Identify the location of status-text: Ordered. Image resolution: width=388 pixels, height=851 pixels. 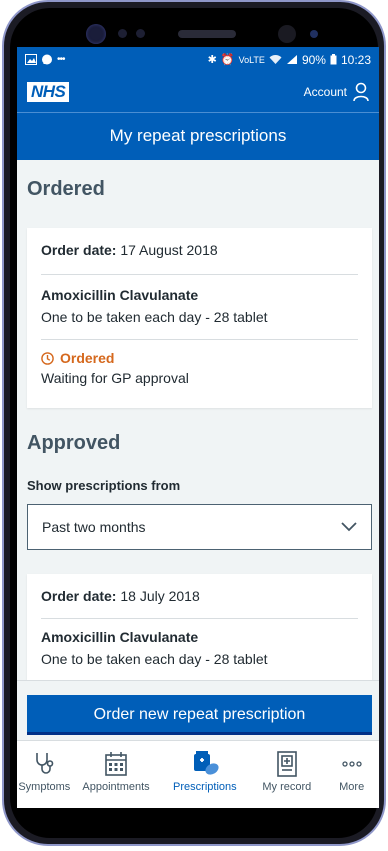
(87, 358).